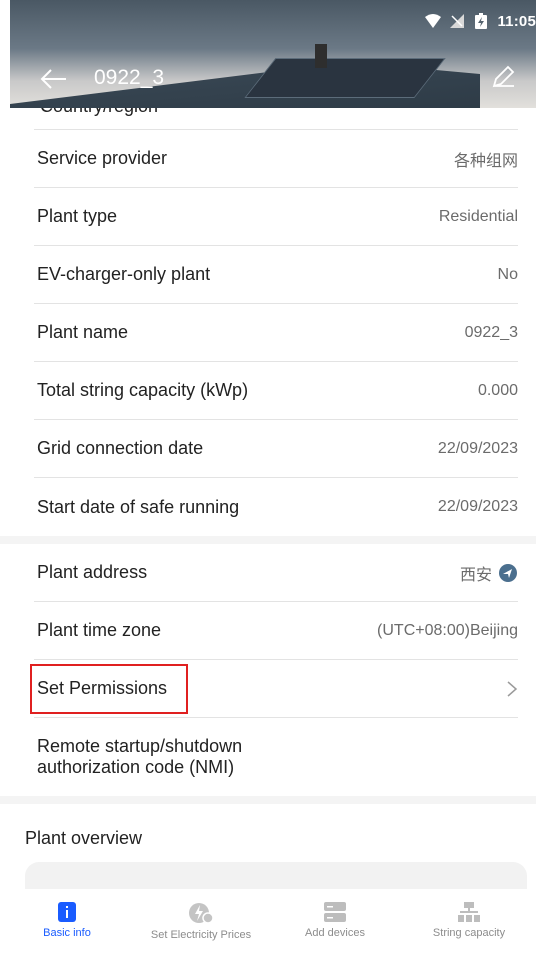 Image resolution: width=536 pixels, height=956 pixels. Describe the element at coordinates (84, 838) in the screenshot. I see `plant-overview-heading: Plant overview` at that location.